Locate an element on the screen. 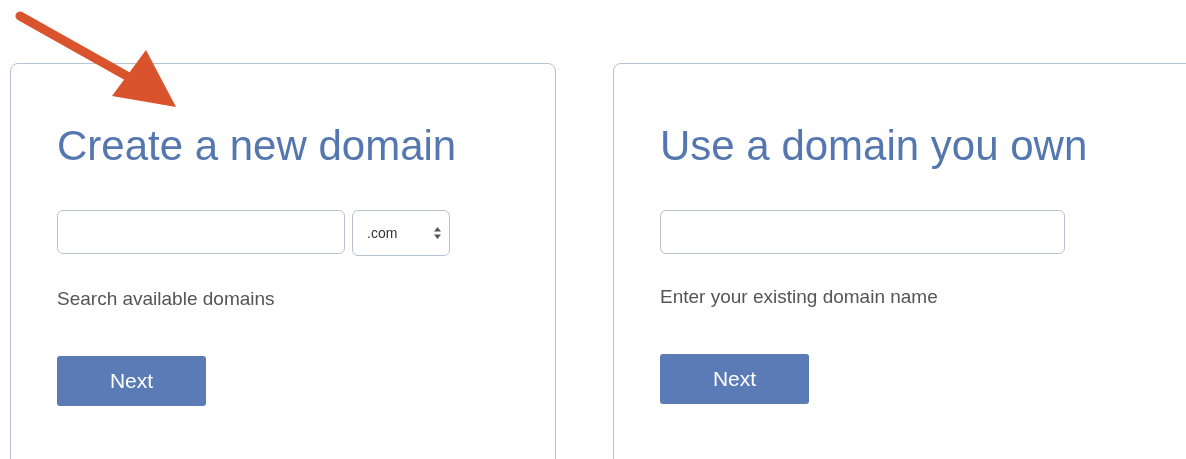  field-hint: Search available domains is located at coordinates (166, 299).